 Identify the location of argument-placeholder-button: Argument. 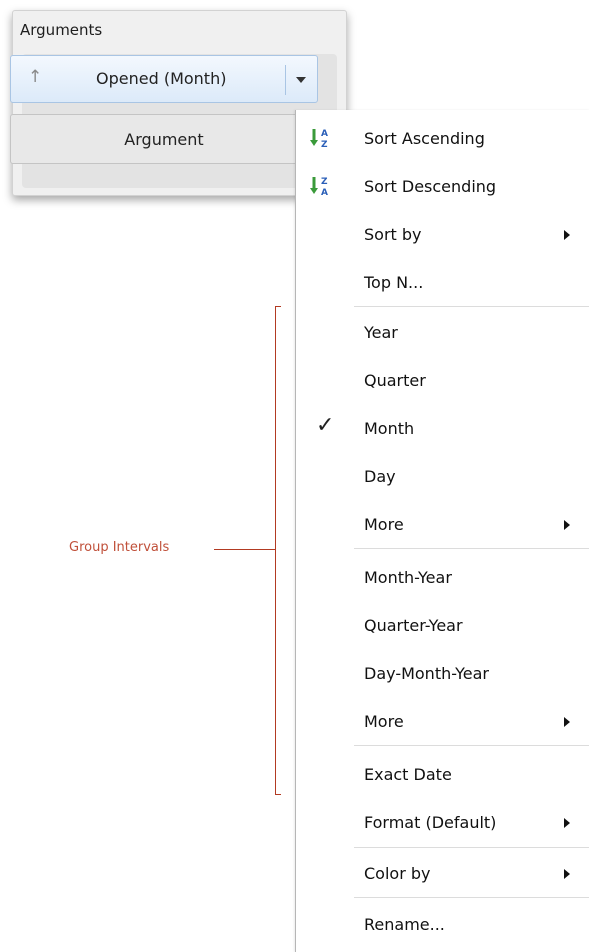
(164, 139).